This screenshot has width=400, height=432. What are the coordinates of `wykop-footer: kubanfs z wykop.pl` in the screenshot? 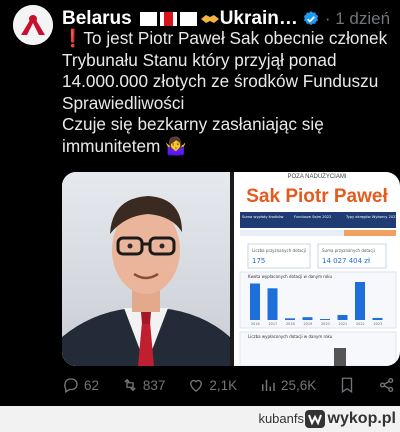 It's located at (200, 419).